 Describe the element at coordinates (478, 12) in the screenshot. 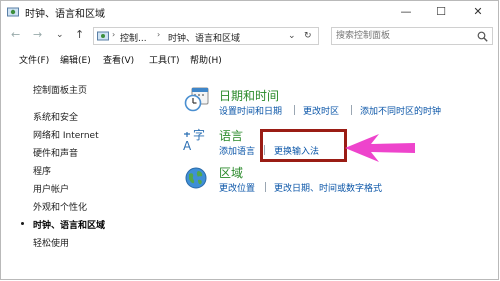

I see `close-button: ✕` at that location.